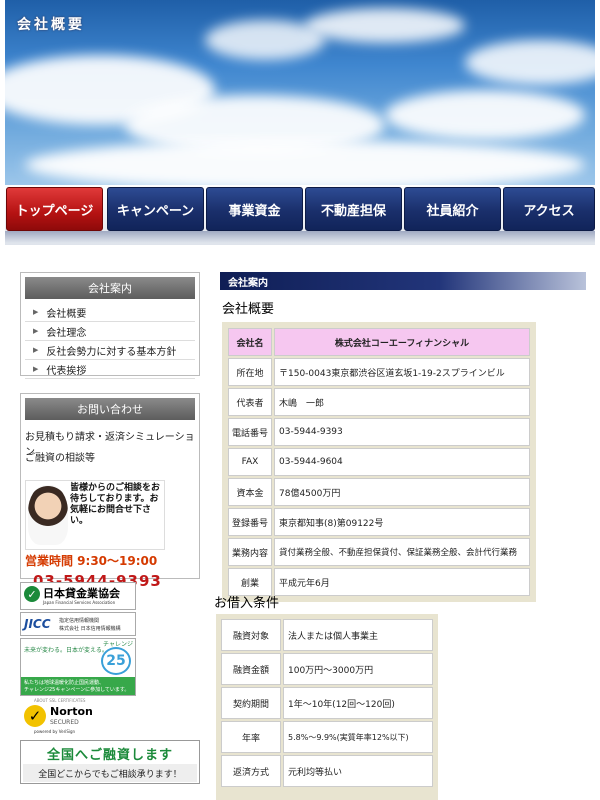 The width and height of the screenshot is (600, 800). What do you see at coordinates (155, 209) in the screenshot?
I see `nav-campaign: キャンペーン` at bounding box center [155, 209].